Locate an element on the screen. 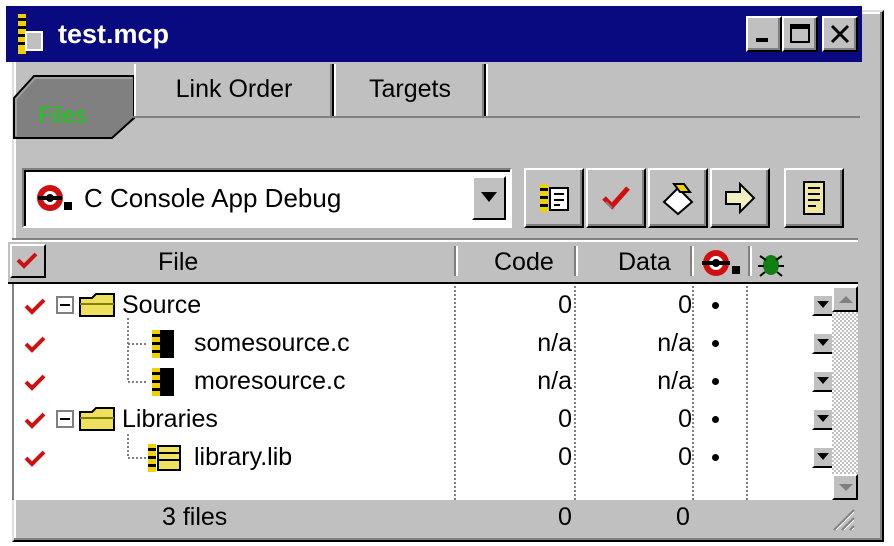 The image size is (894, 546). touch-icon is located at coordinates (678, 199).